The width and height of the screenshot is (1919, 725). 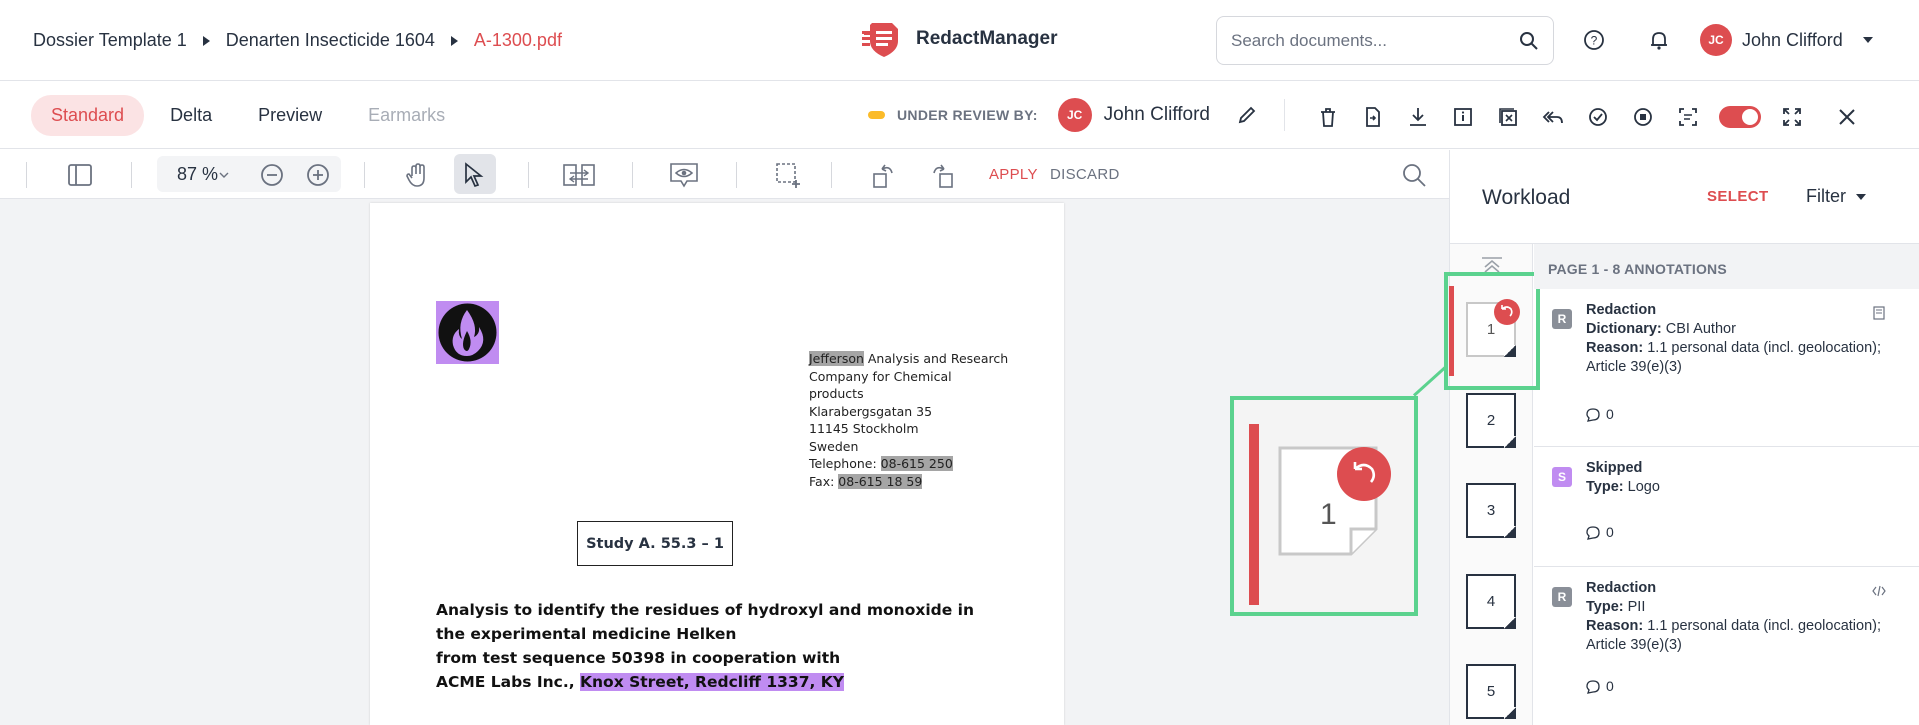 I want to click on pan-hand-icon, so click(x=417, y=175).